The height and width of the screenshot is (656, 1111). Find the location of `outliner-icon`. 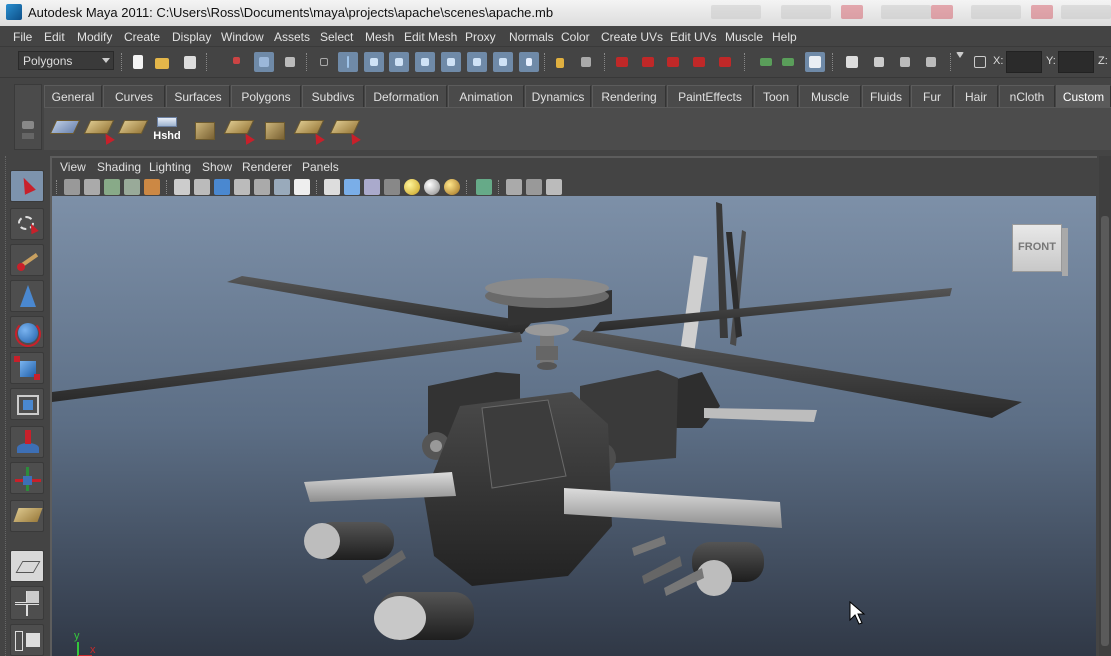

outliner-icon is located at coordinates (931, 62).